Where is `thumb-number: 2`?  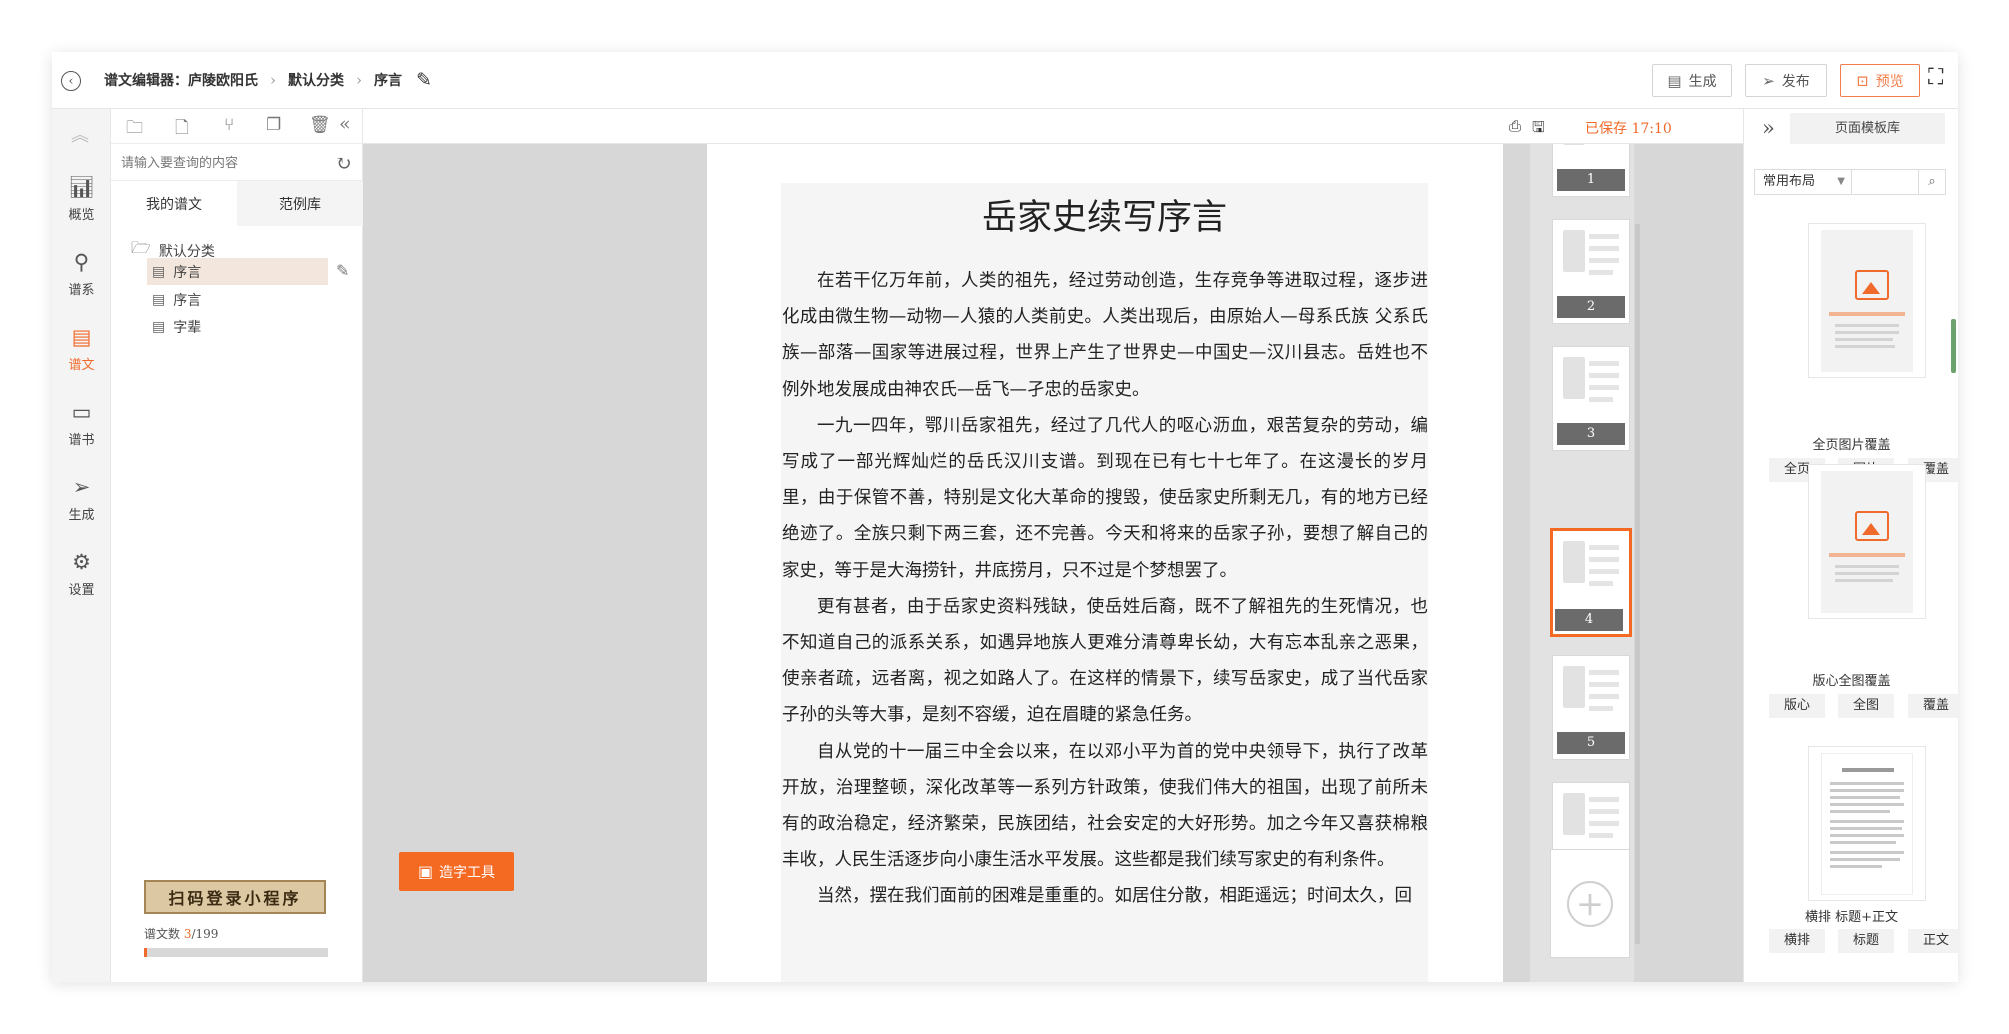
thumb-number: 2 is located at coordinates (1591, 307).